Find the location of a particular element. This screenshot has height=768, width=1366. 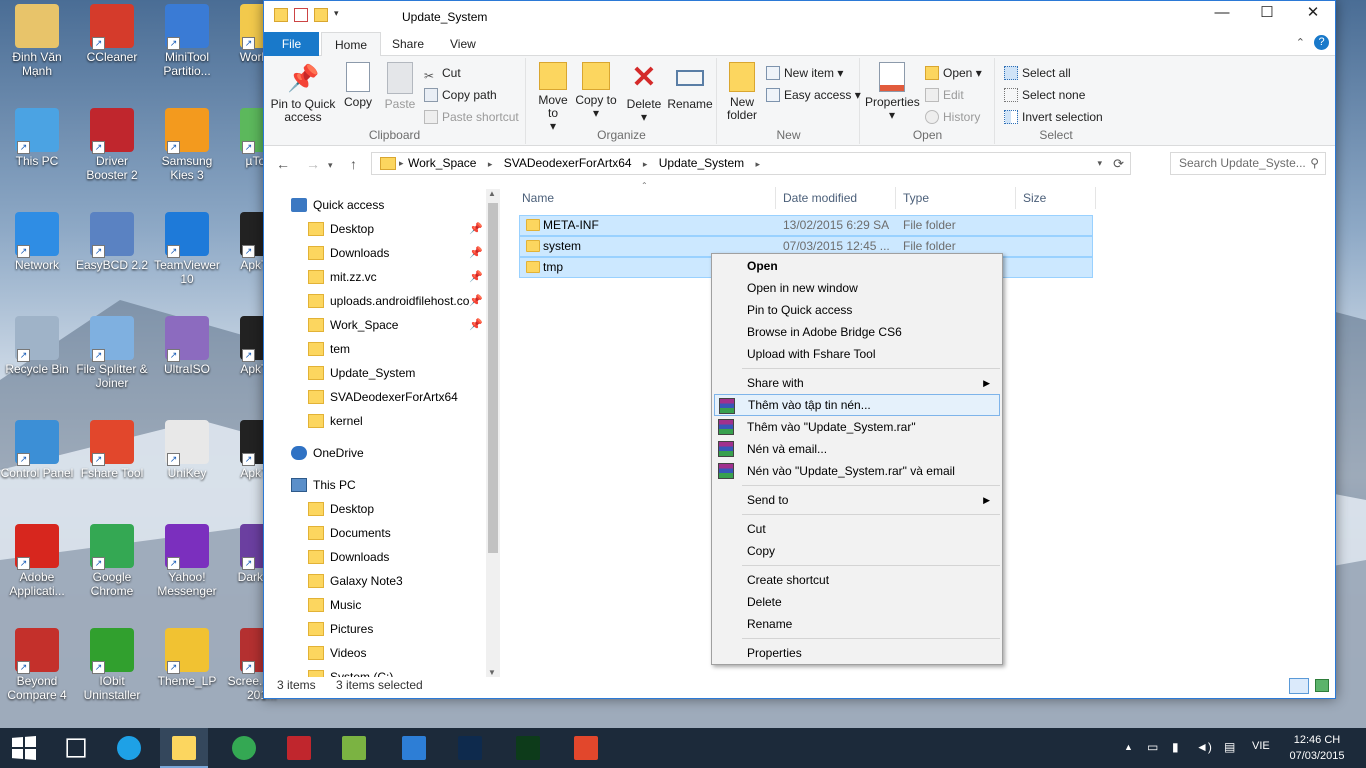

nav-quick-item: SVADeodexerForArtx64 is located at coordinates (361, 397).